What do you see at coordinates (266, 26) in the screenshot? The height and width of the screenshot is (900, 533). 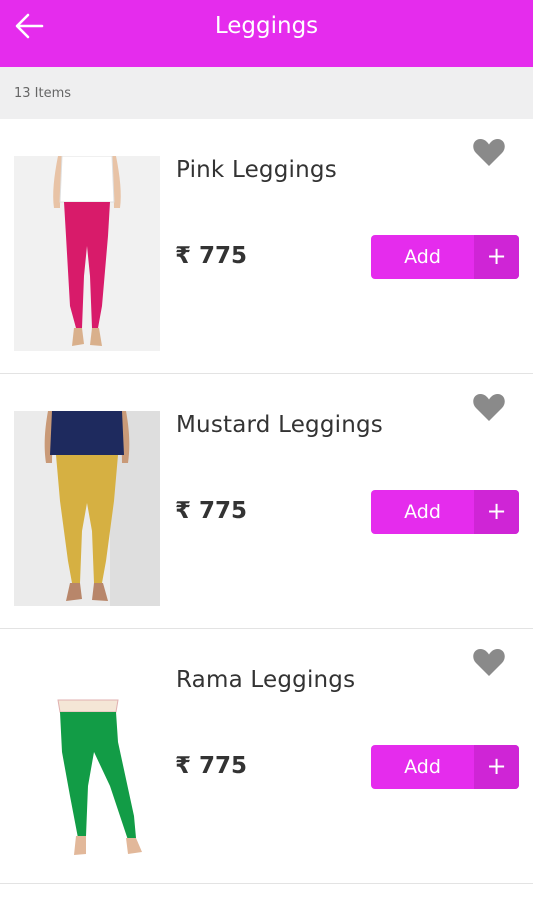 I see `page-title: Leggings` at bounding box center [266, 26].